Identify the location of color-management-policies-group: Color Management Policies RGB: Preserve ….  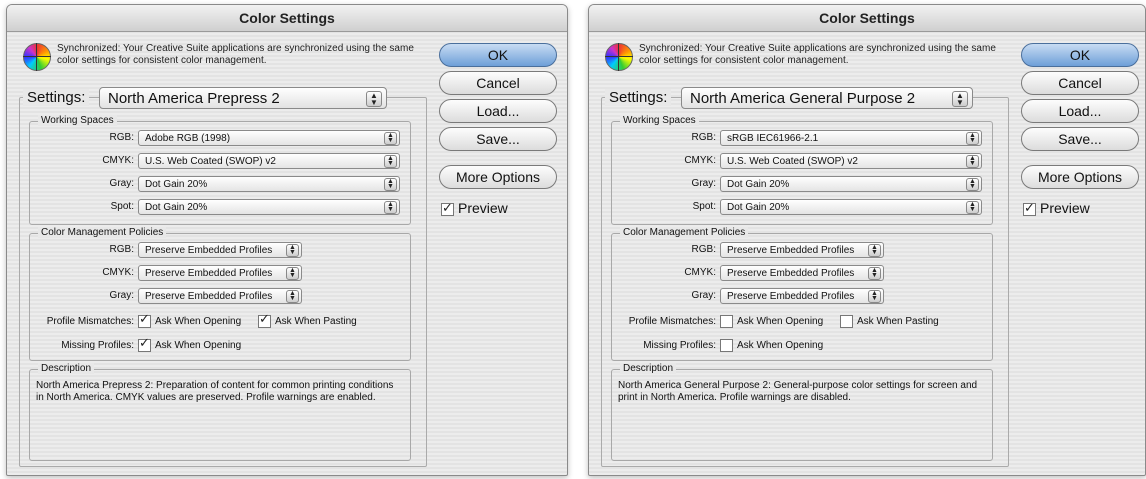
(220, 294).